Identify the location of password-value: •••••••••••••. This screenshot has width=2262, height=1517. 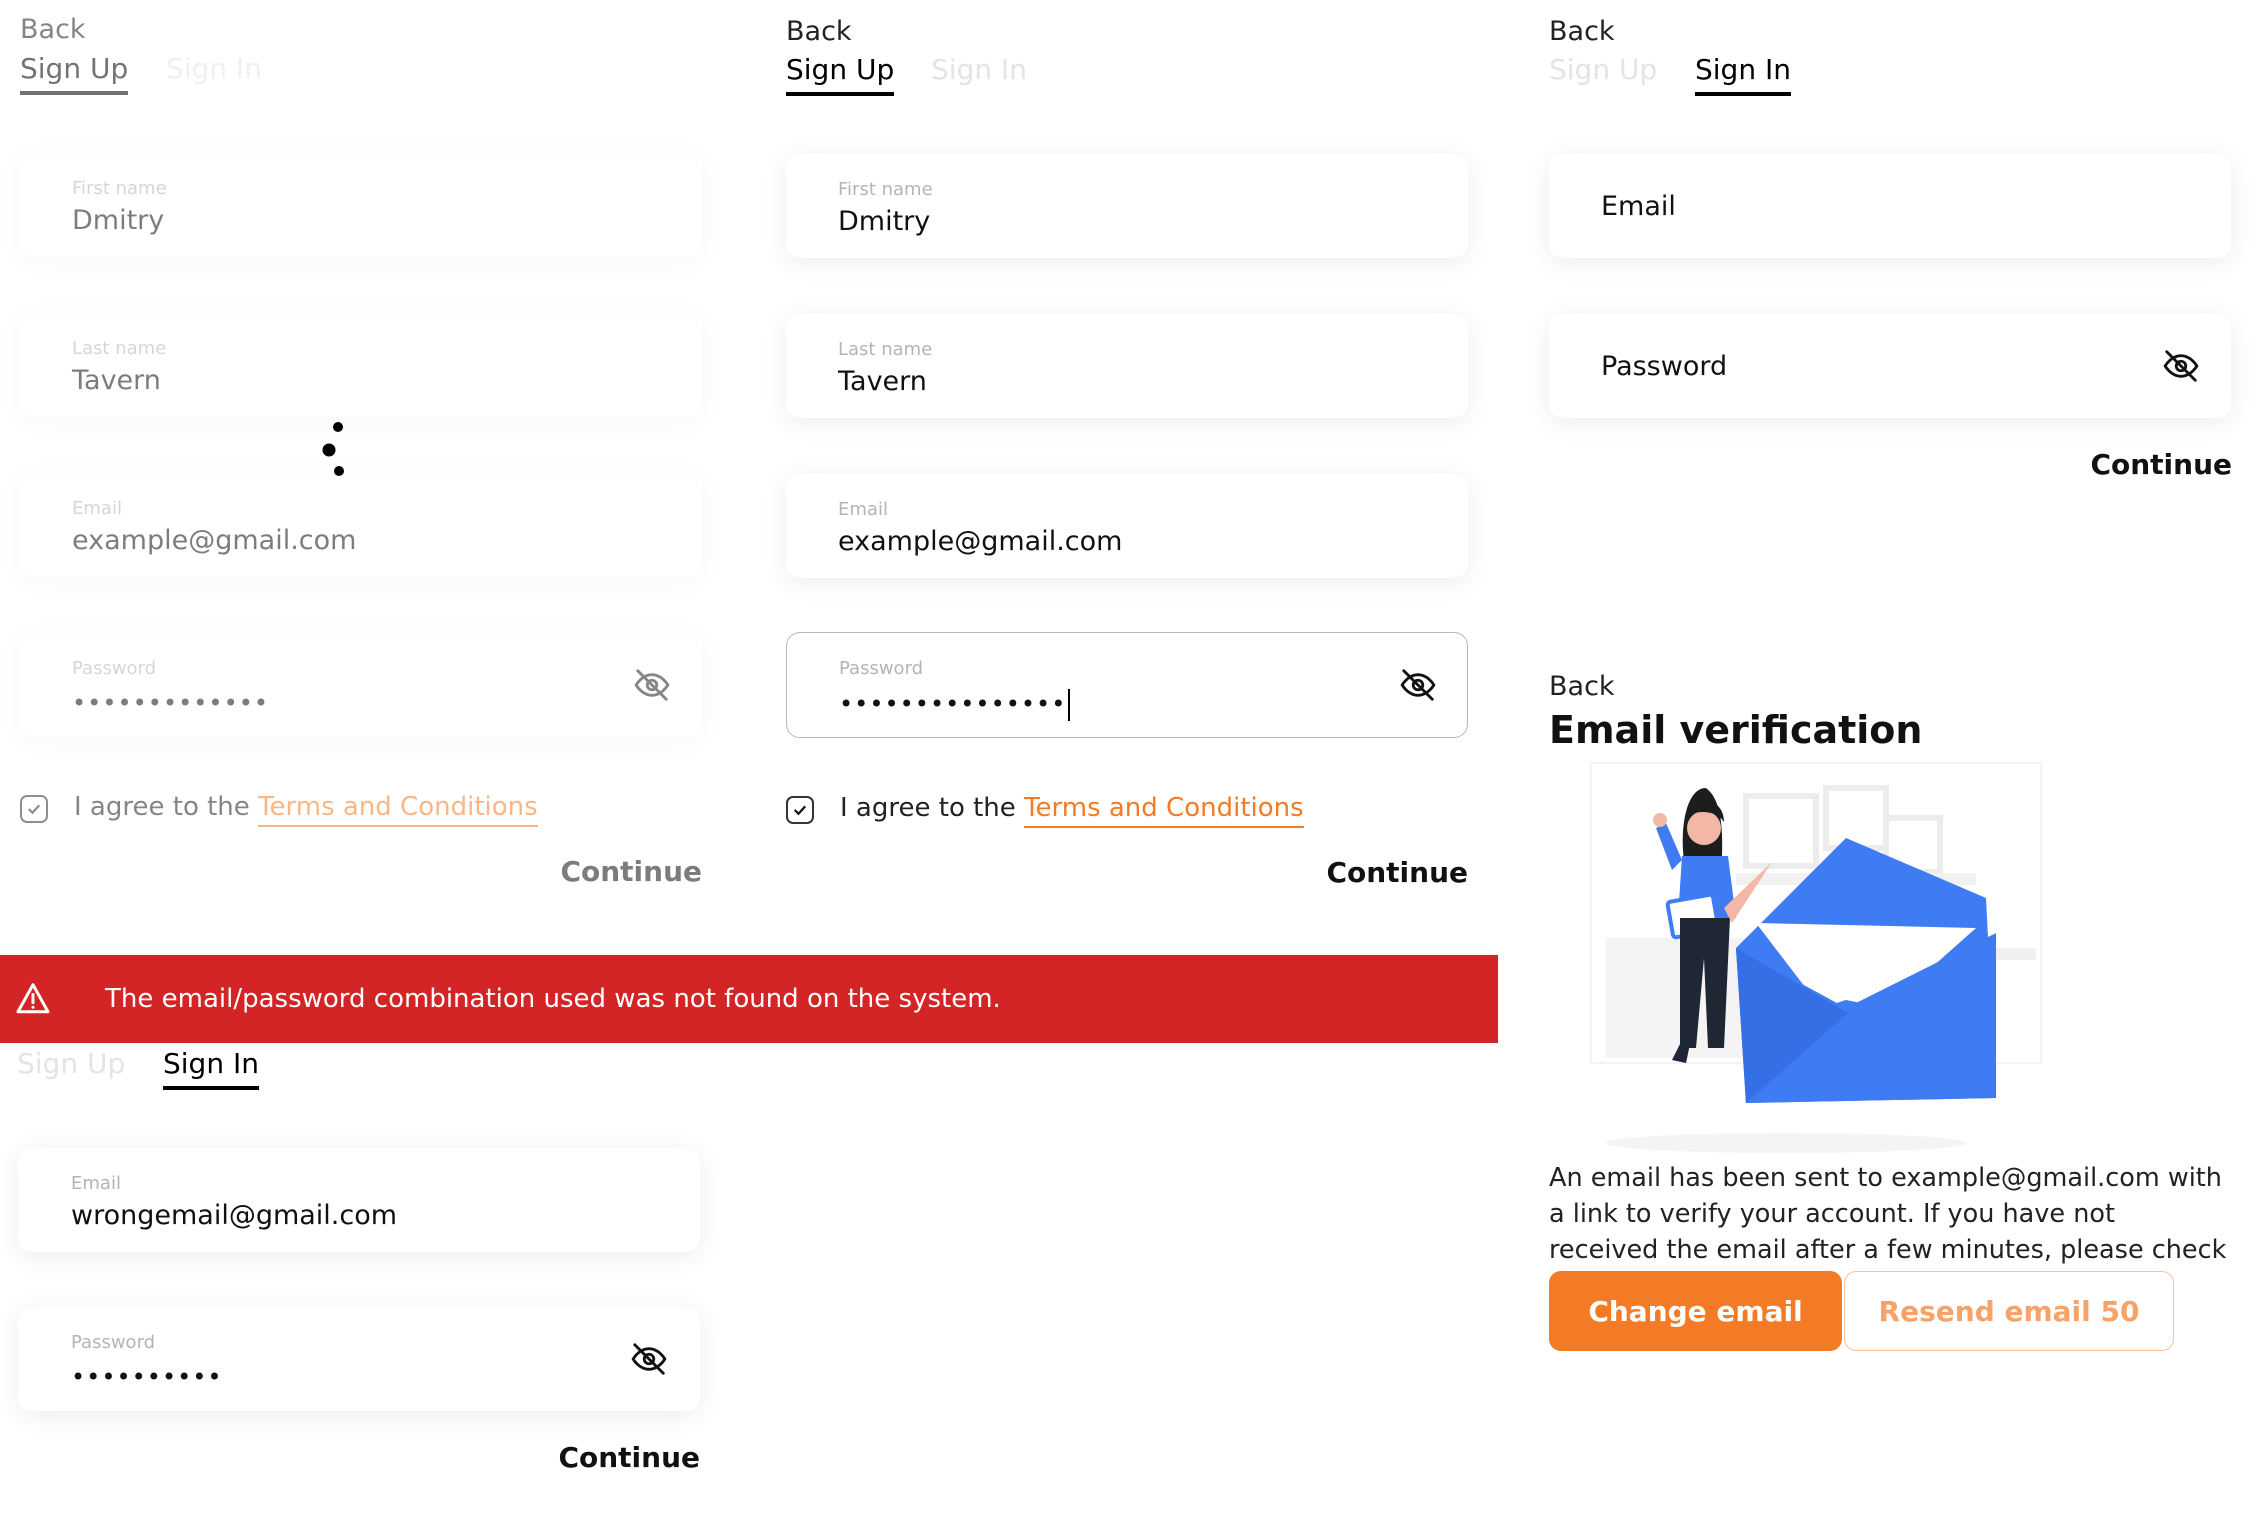
(171, 703).